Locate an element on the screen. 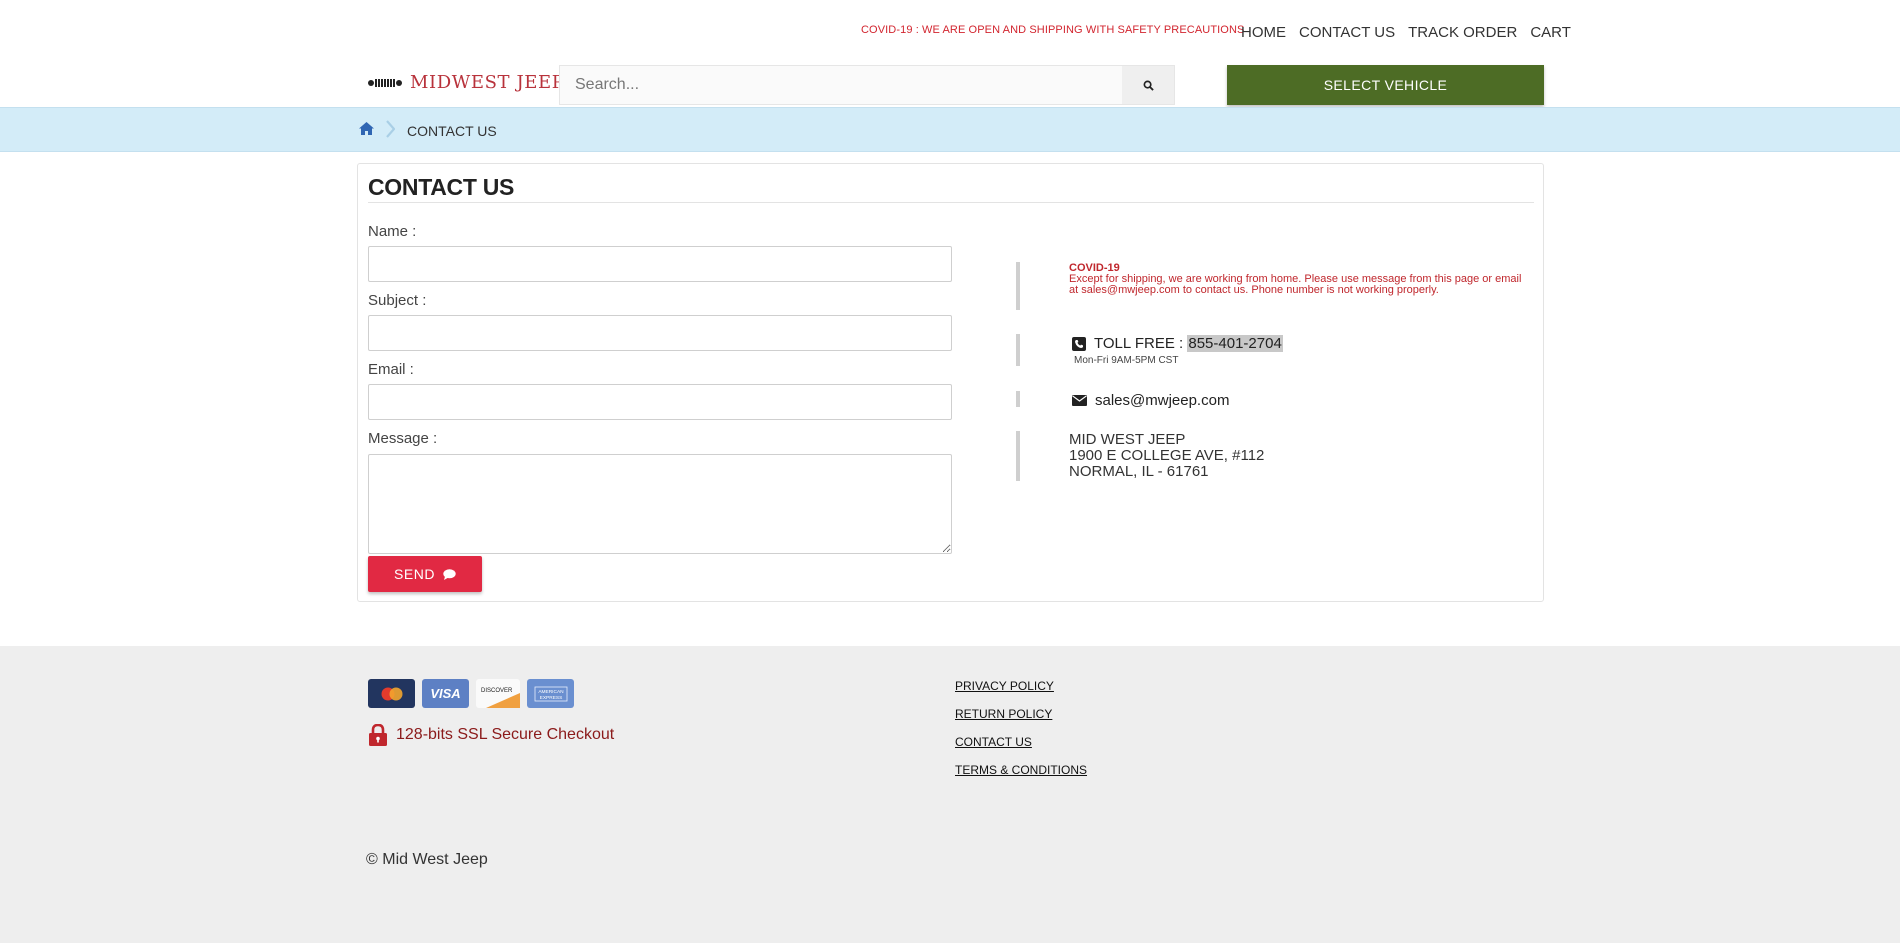  toll-number: 855-401-2704 is located at coordinates (1235, 343).